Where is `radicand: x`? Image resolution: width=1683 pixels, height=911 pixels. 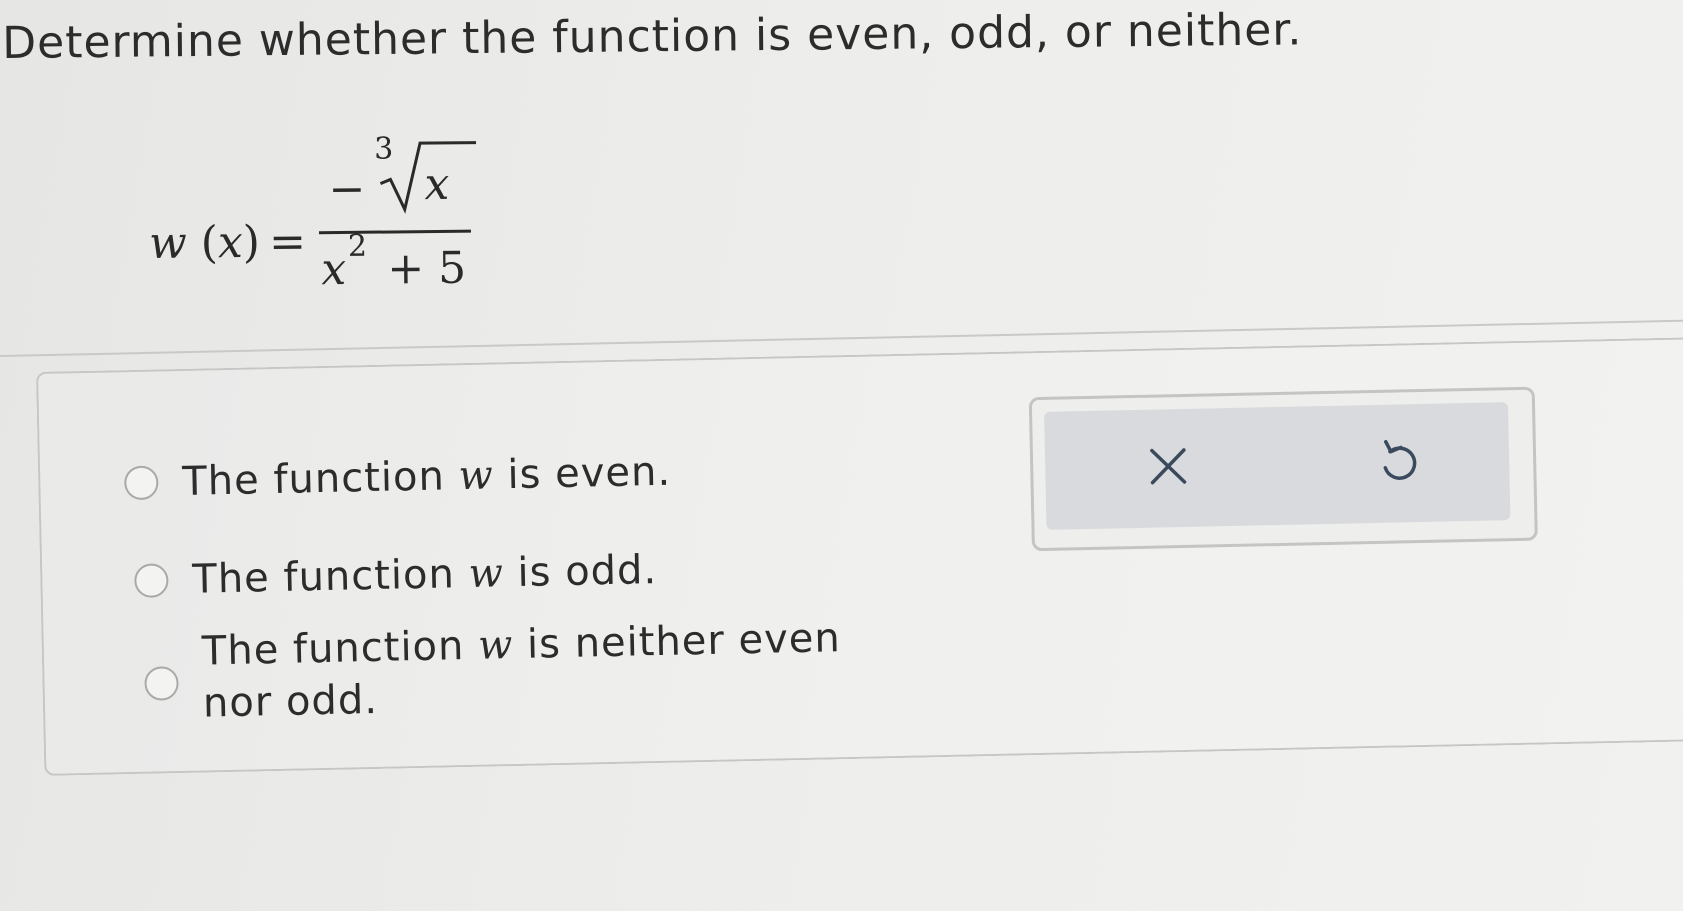
radicand: x is located at coordinates (437, 184).